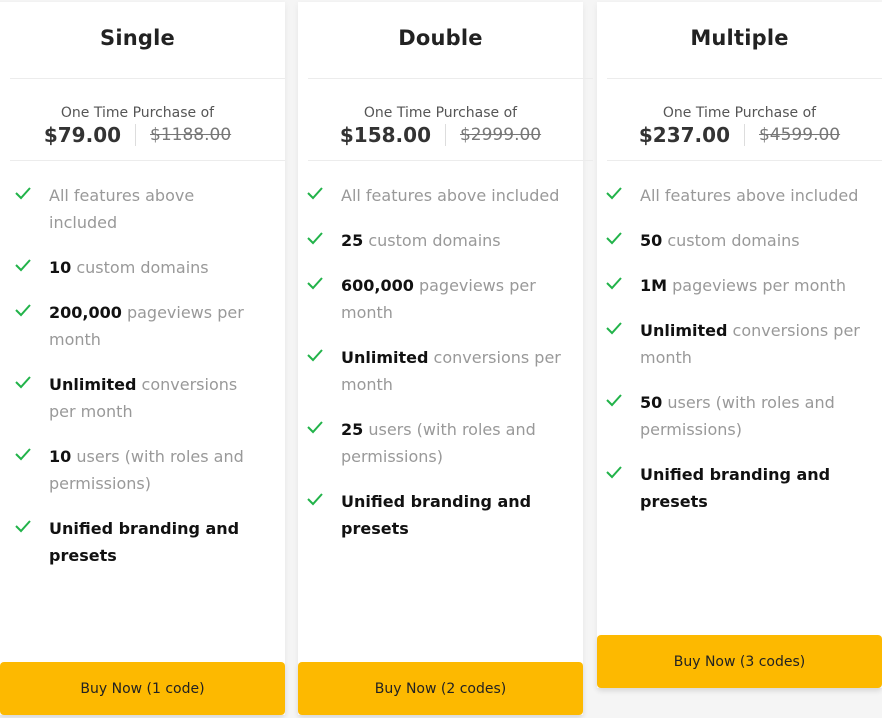 This screenshot has height=718, width=882. What do you see at coordinates (739, 38) in the screenshot?
I see `plan-title: Multiple` at bounding box center [739, 38].